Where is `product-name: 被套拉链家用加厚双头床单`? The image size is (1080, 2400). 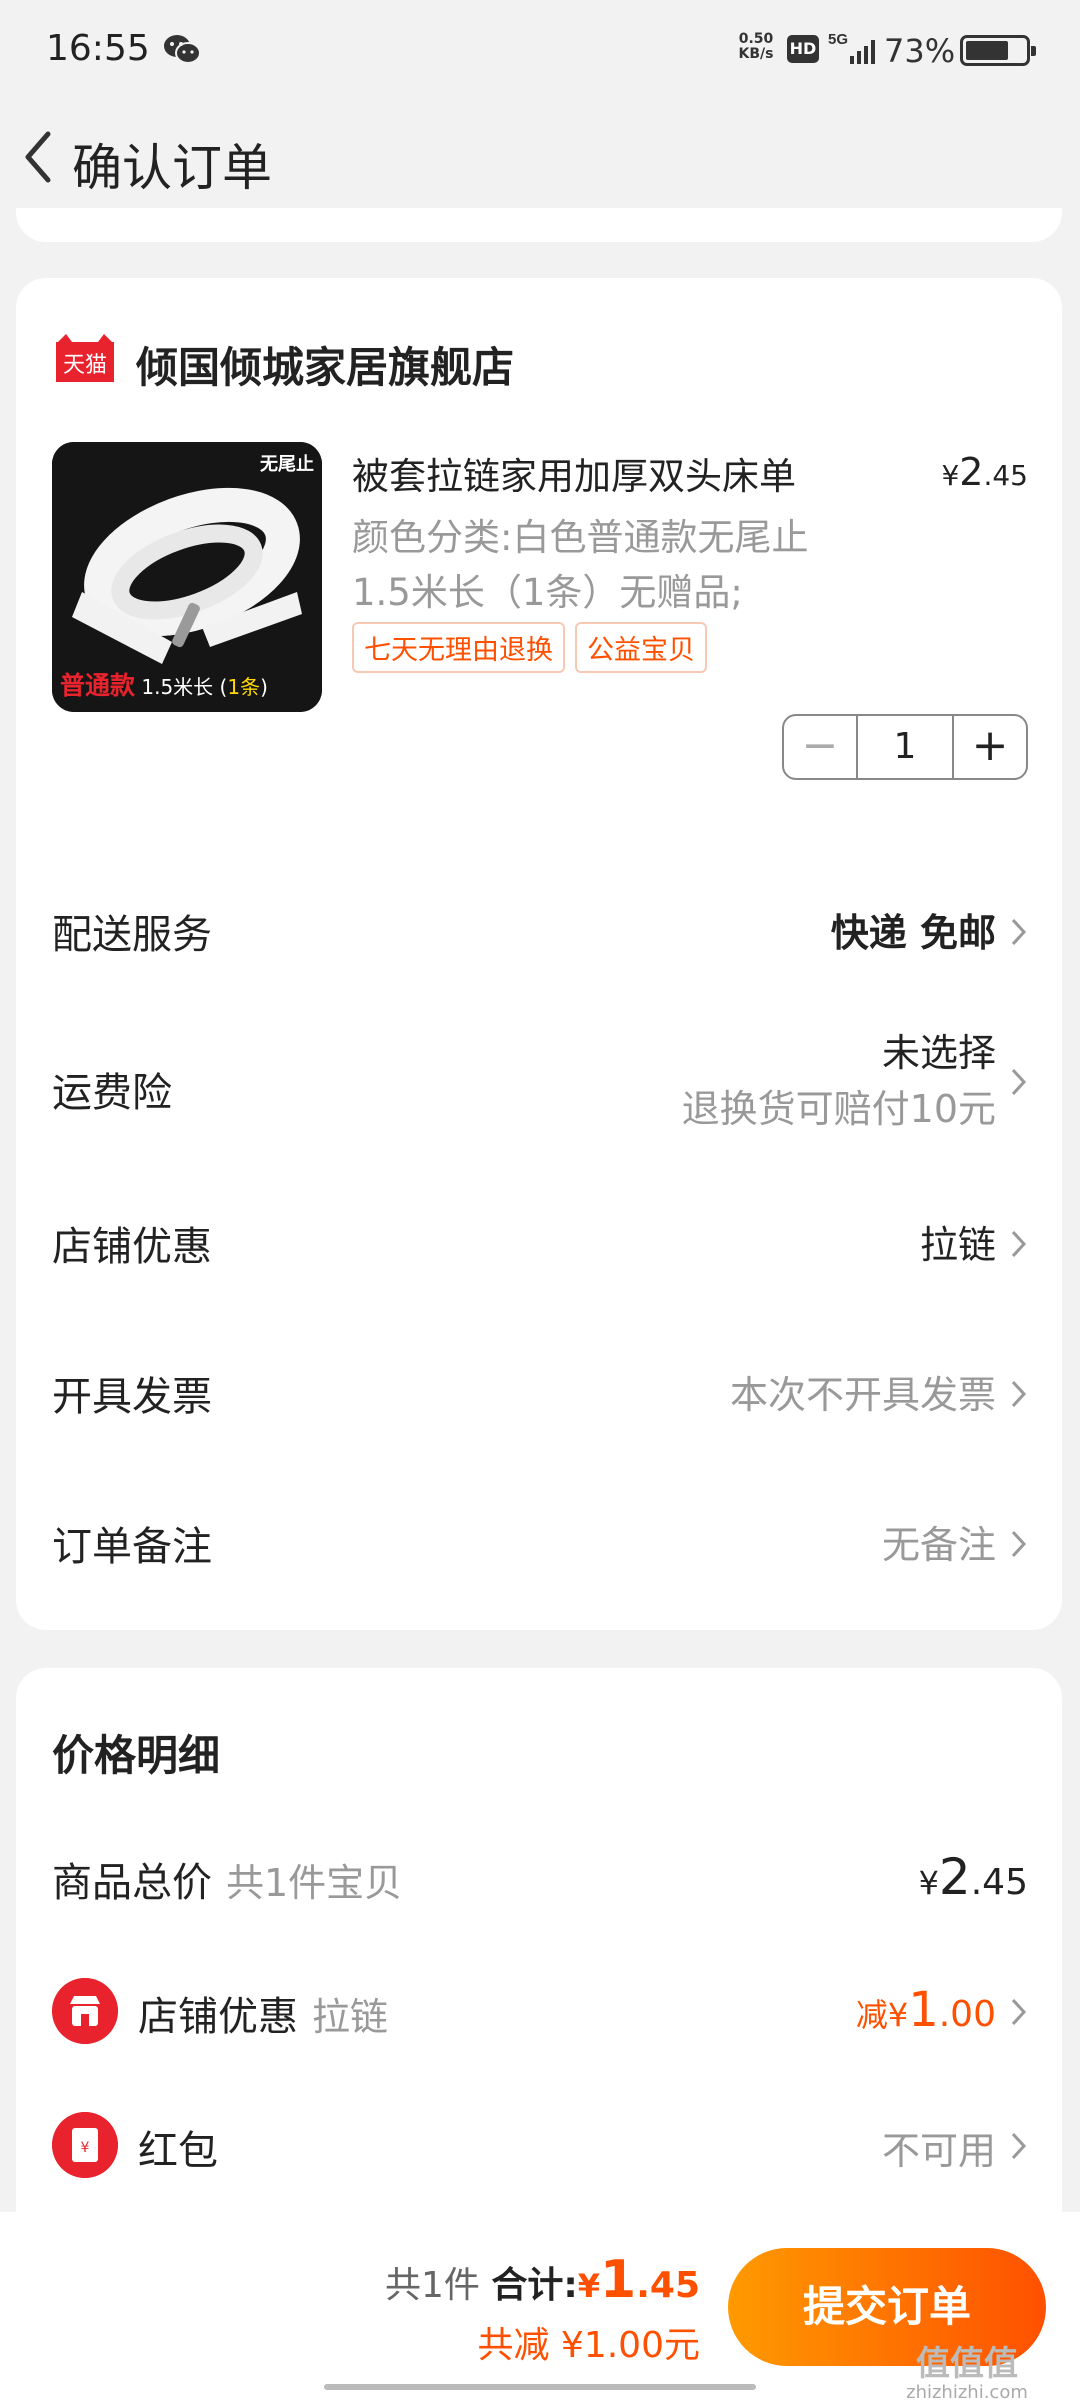 product-name: 被套拉链家用加厚双头床单 is located at coordinates (574, 473).